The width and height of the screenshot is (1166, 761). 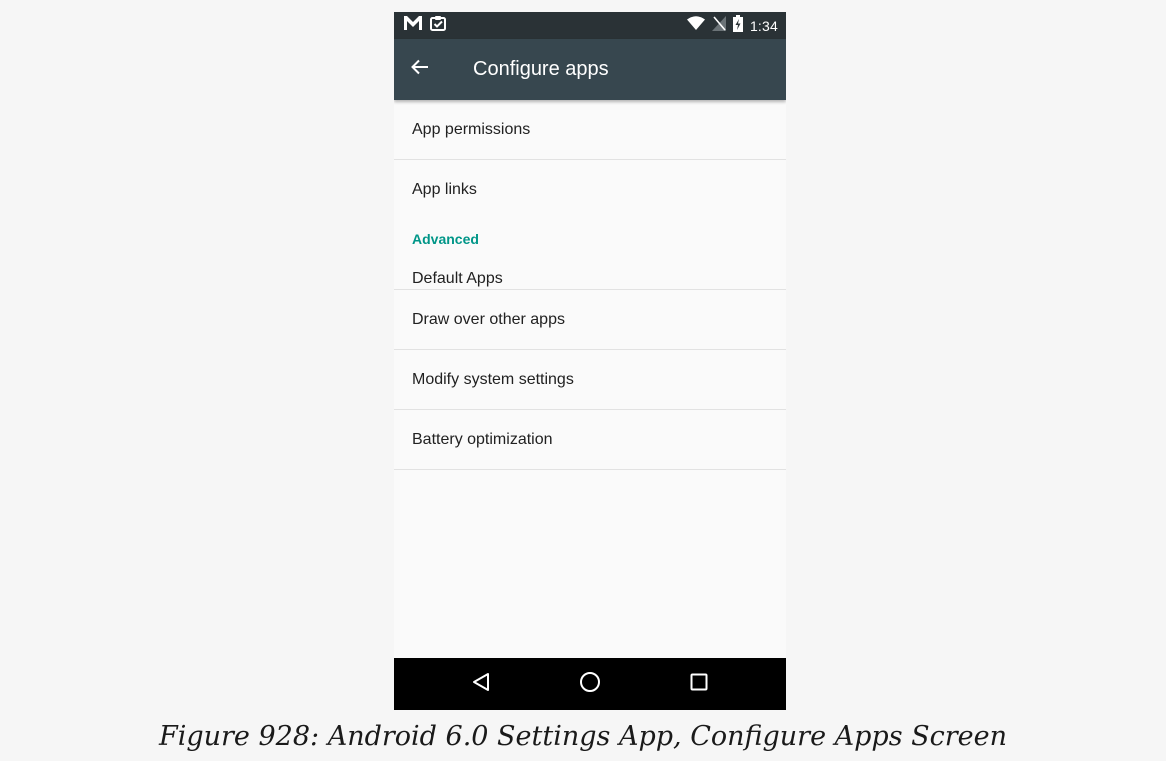 I want to click on circle-home-icon, so click(x=590, y=684).